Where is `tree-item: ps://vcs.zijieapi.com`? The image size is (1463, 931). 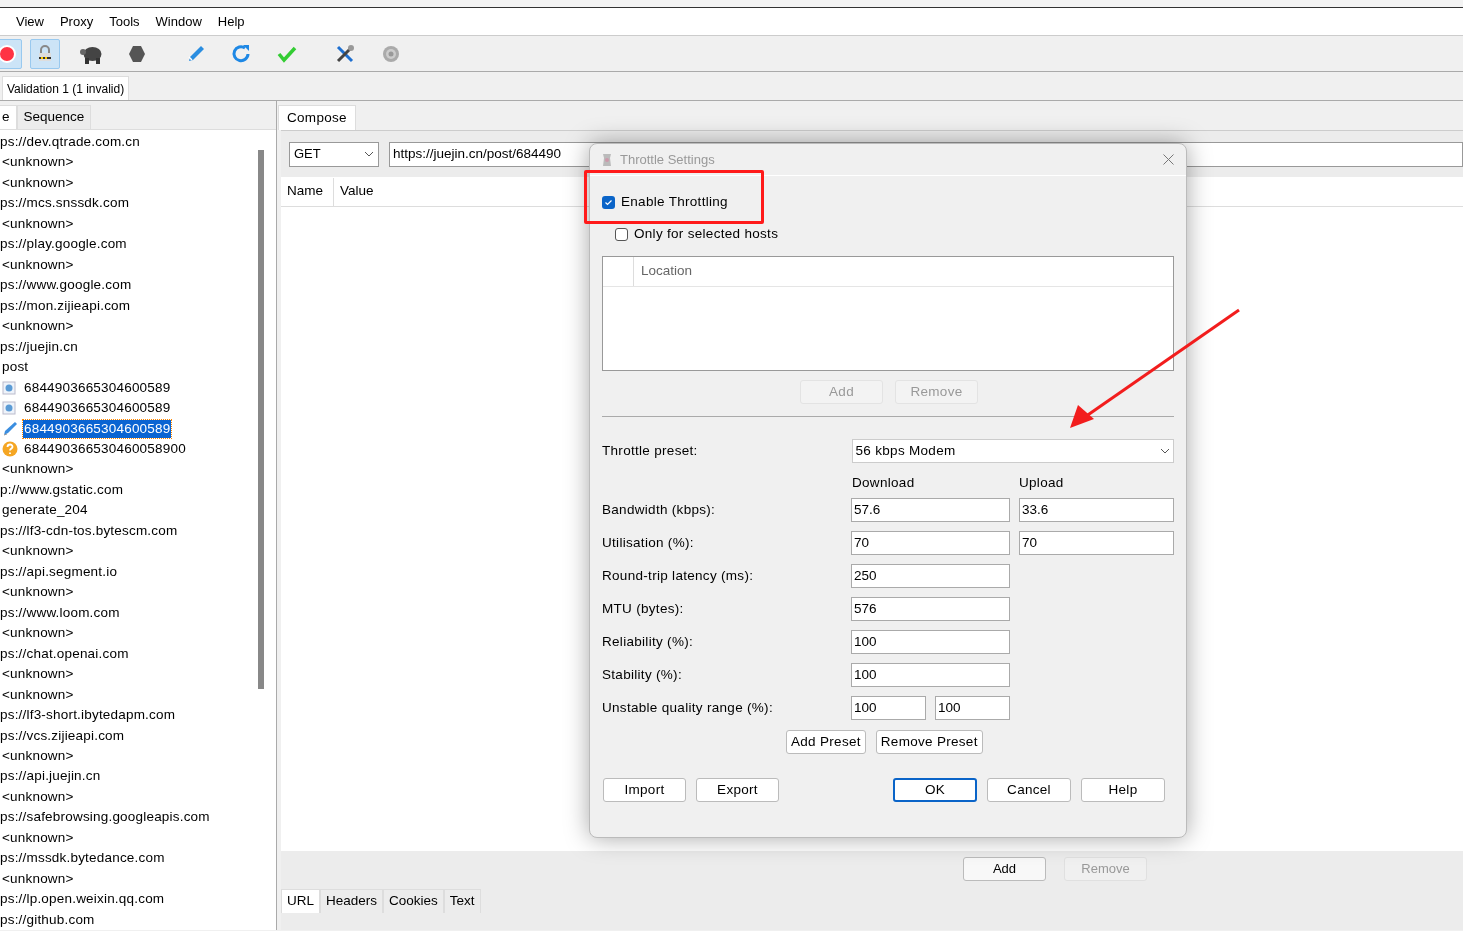
tree-item: ps://vcs.zijieapi.com is located at coordinates (62, 735).